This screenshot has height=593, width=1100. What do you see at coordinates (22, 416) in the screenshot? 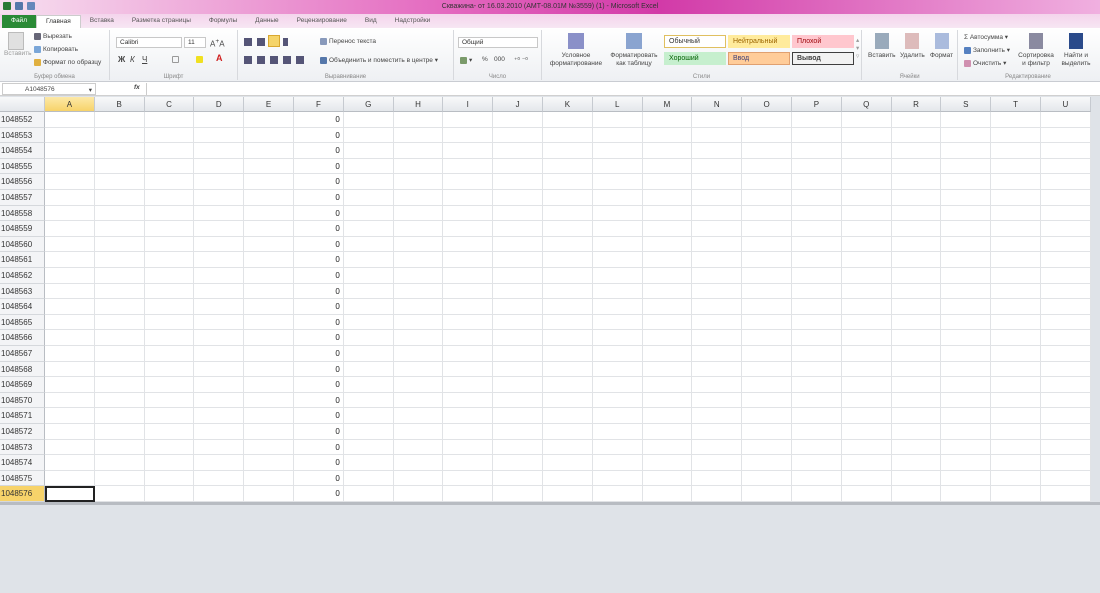
I see `row-header: 1048571` at bounding box center [22, 416].